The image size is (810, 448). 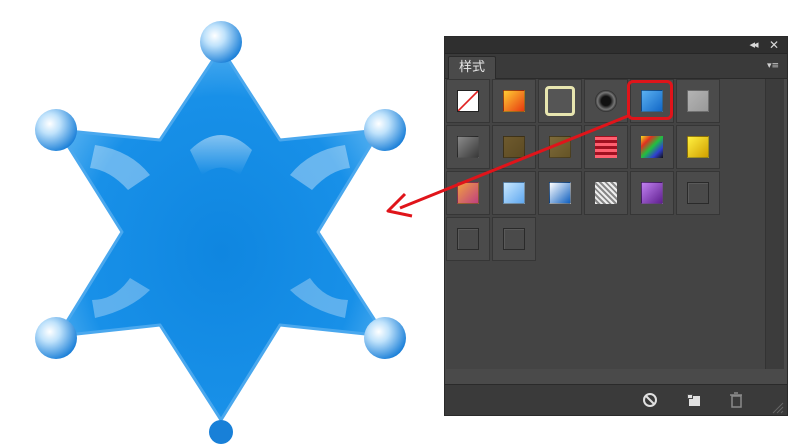 I want to click on style-sky-preview, so click(x=514, y=193).